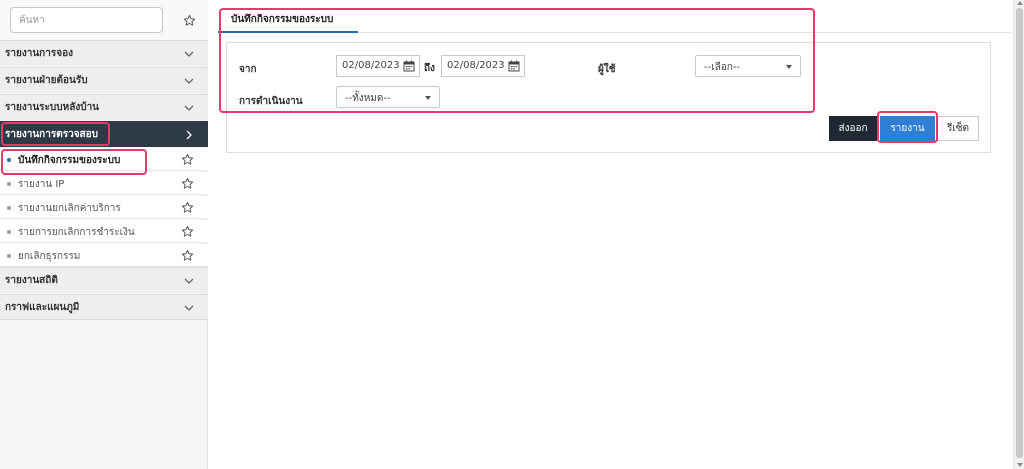  I want to click on to-label: ถึง, so click(429, 68).